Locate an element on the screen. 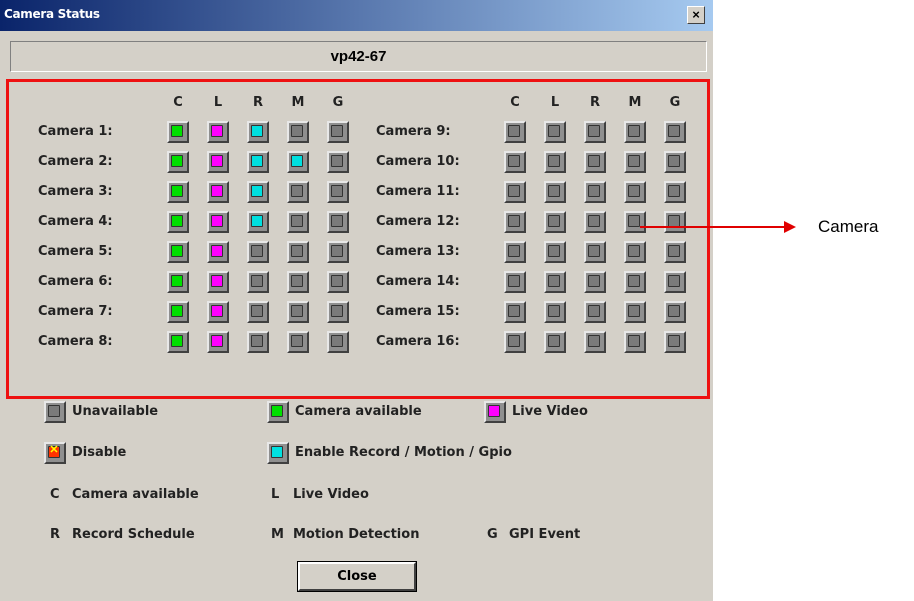 Image resolution: width=914 pixels, height=601 pixels. camera-7-g-status-icon is located at coordinates (338, 312).